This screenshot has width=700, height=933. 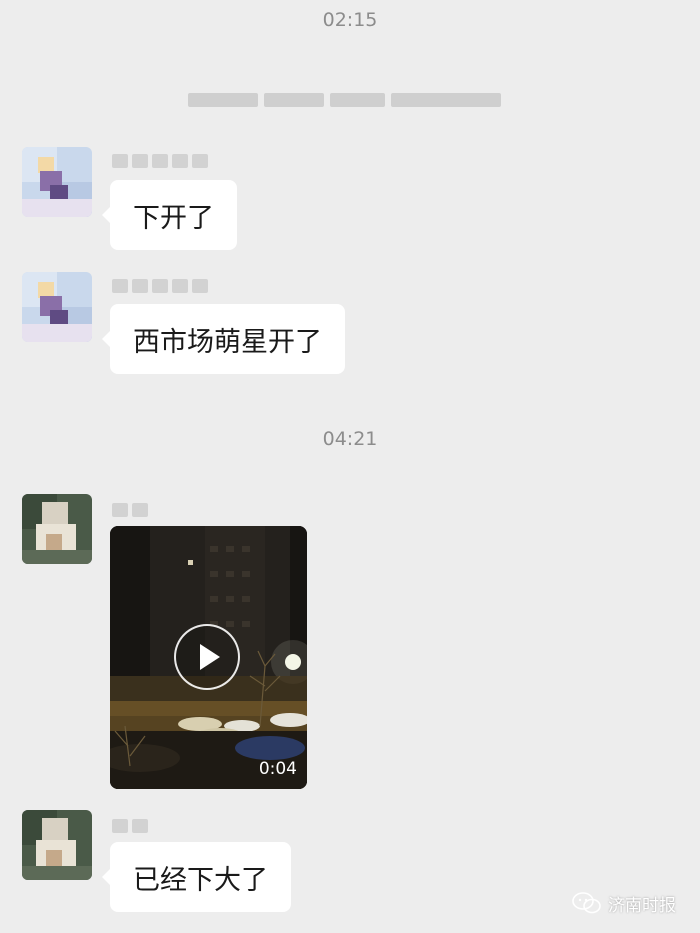 I want to click on play-button, so click(x=207, y=657).